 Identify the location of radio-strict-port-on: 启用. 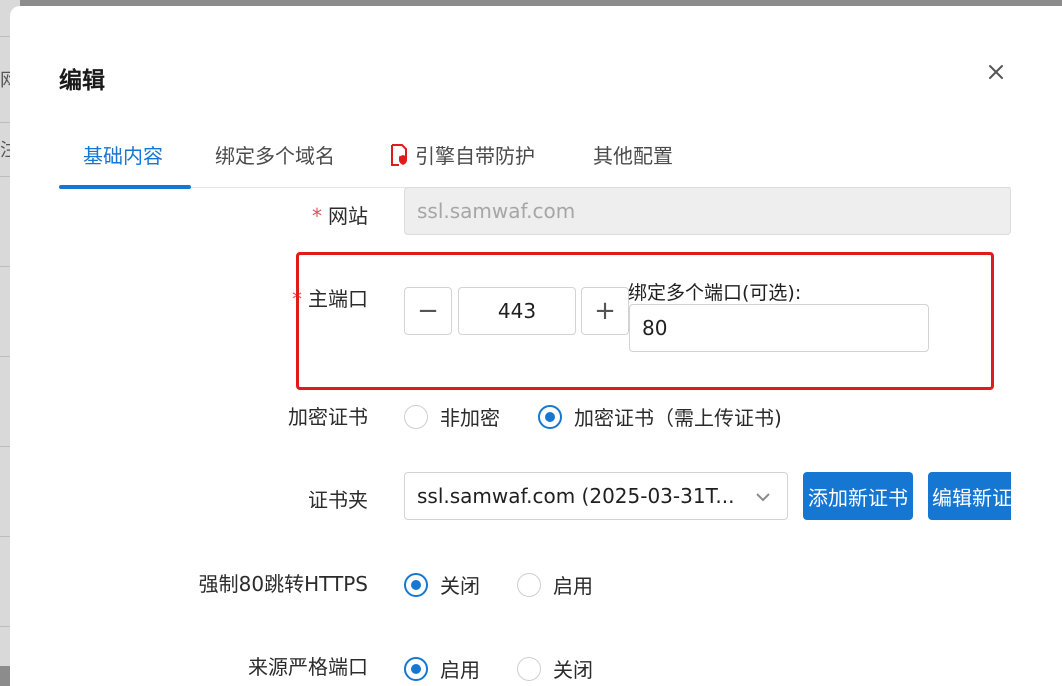
(442, 668).